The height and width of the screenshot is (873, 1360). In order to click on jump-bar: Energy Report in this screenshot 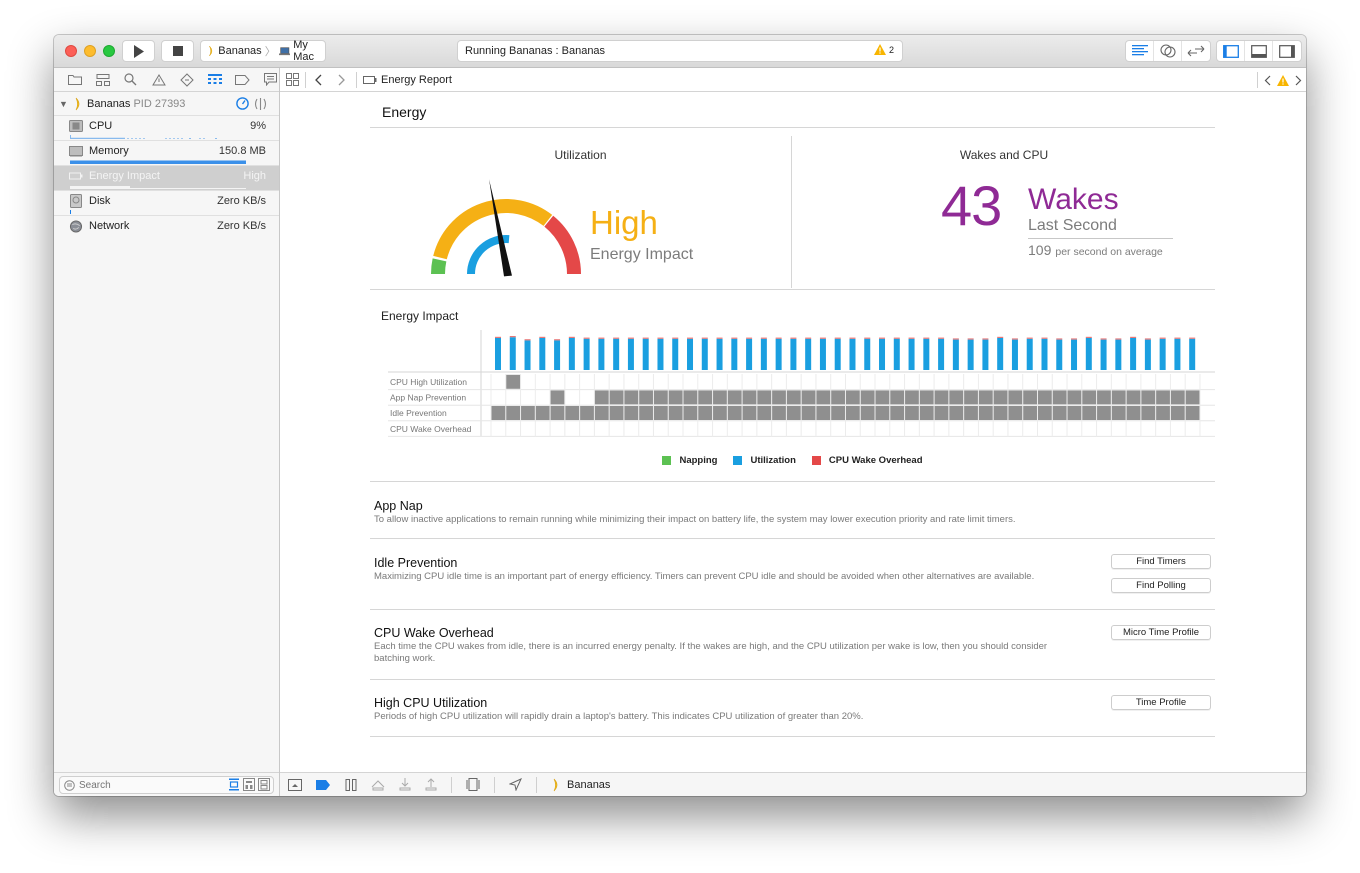, I will do `click(793, 80)`.